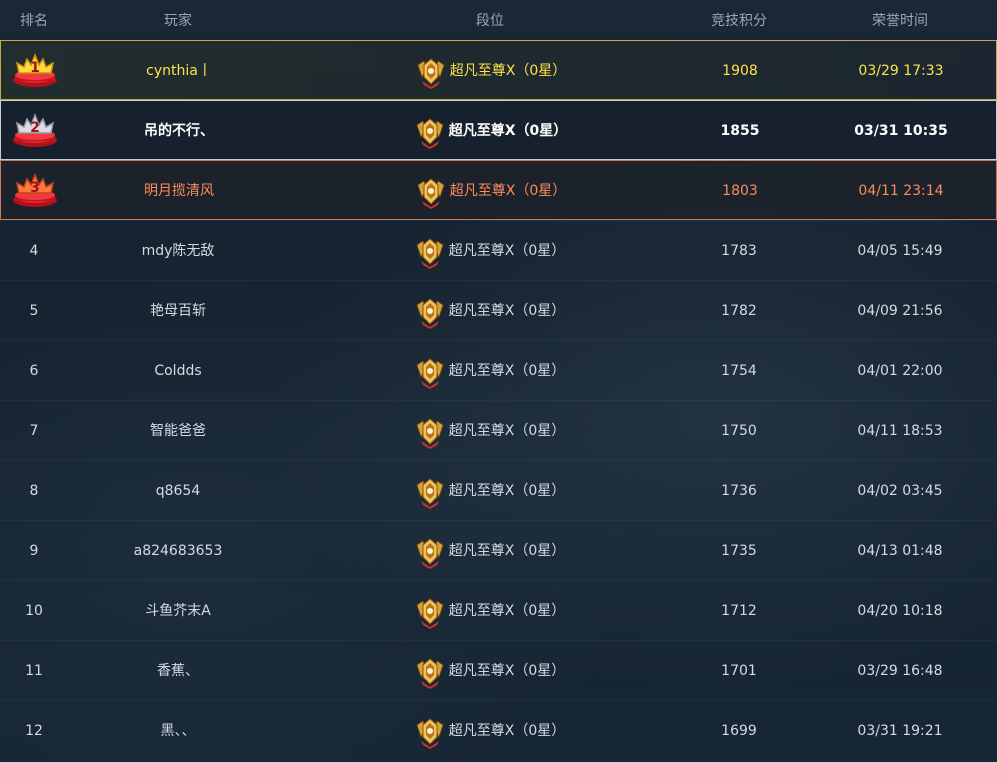 Image resolution: width=997 pixels, height=762 pixels. I want to click on table-row: 4 mdy陈无敌 超凡至尊Ⅹ（0星） 1783 04/05 15:49, so click(498, 250).